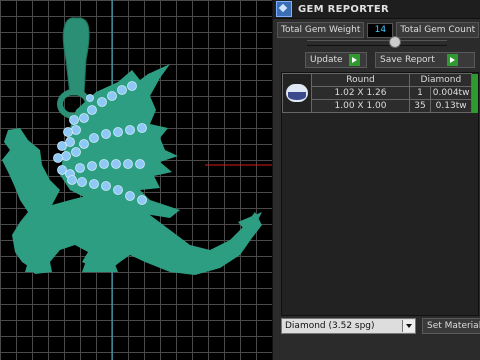 The width and height of the screenshot is (480, 360). I want to click on gem-count-cell: 35, so click(420, 106).